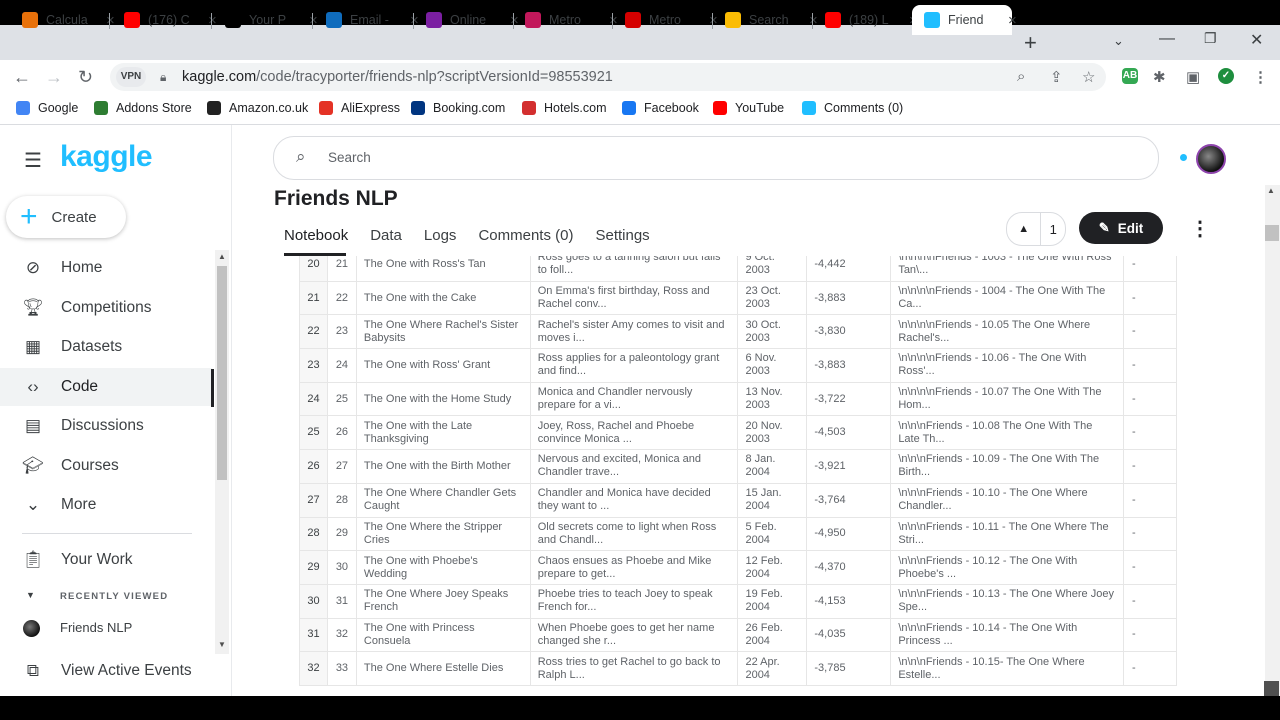 Image resolution: width=1280 pixels, height=720 pixels. What do you see at coordinates (74, 217) in the screenshot?
I see `create-label: Create` at bounding box center [74, 217].